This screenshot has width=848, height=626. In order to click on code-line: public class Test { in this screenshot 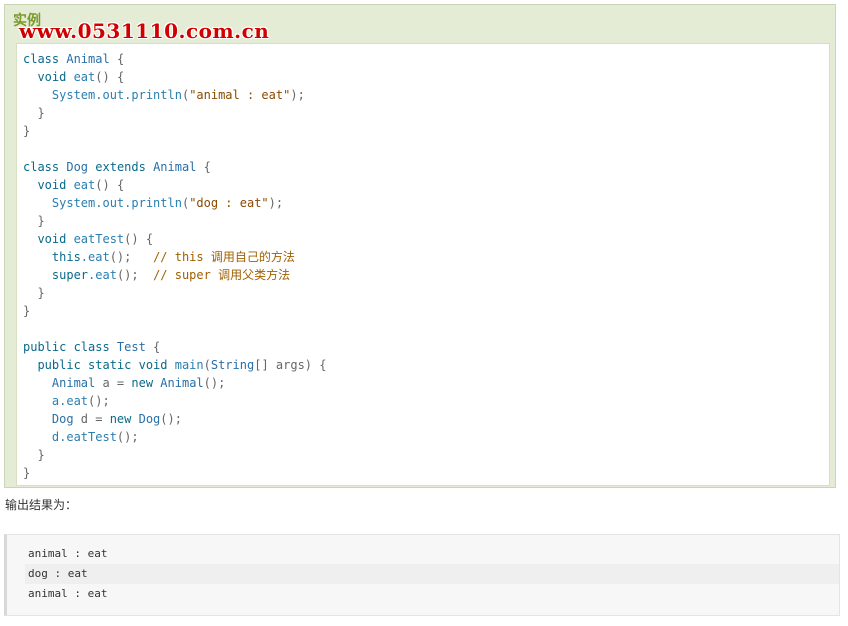, I will do `click(174, 347)`.